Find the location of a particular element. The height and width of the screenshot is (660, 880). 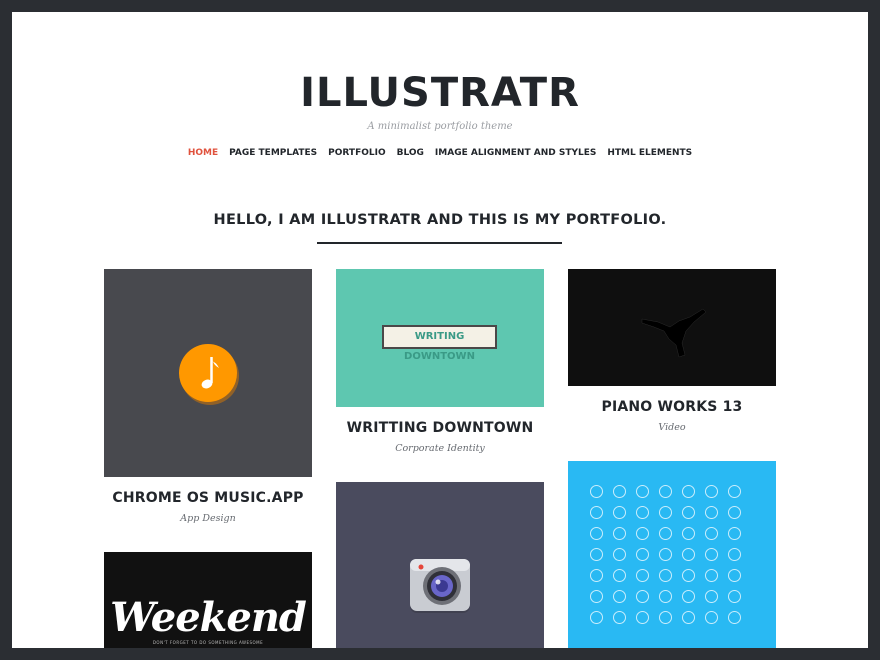

site-tagline: A minimalist portfolio theme is located at coordinates (440, 126).